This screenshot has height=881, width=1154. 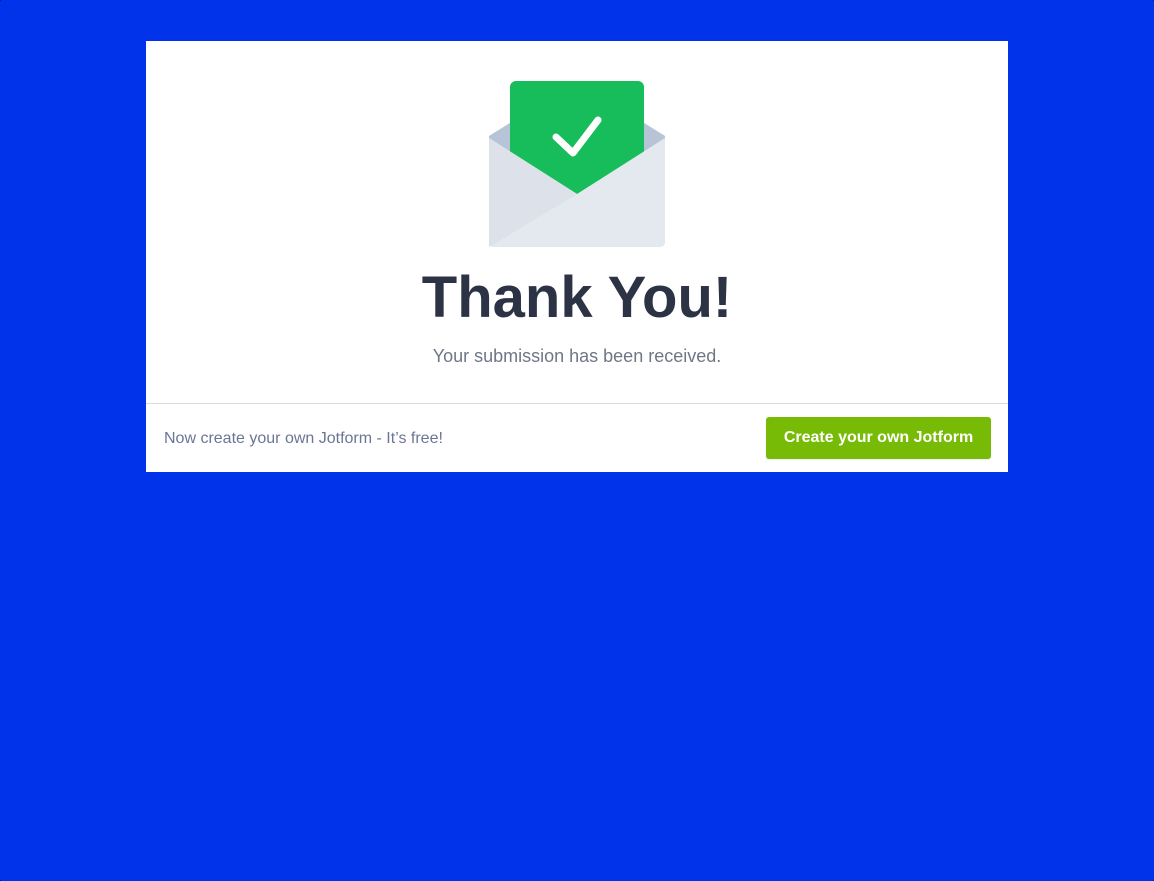 I want to click on divider, so click(x=577, y=403).